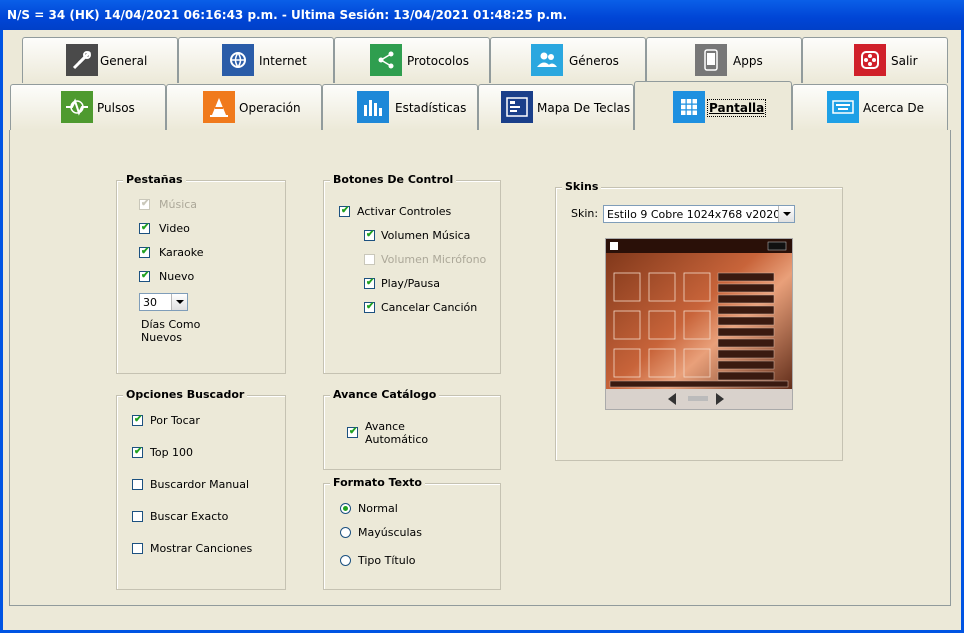  What do you see at coordinates (711, 60) in the screenshot?
I see `phone-icon` at bounding box center [711, 60].